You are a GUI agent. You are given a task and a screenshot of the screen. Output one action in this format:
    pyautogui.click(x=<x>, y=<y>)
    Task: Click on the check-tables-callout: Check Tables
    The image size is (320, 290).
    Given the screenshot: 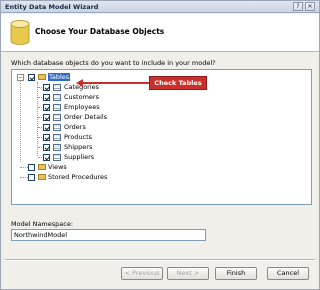 What is the action you would take?
    pyautogui.click(x=178, y=83)
    